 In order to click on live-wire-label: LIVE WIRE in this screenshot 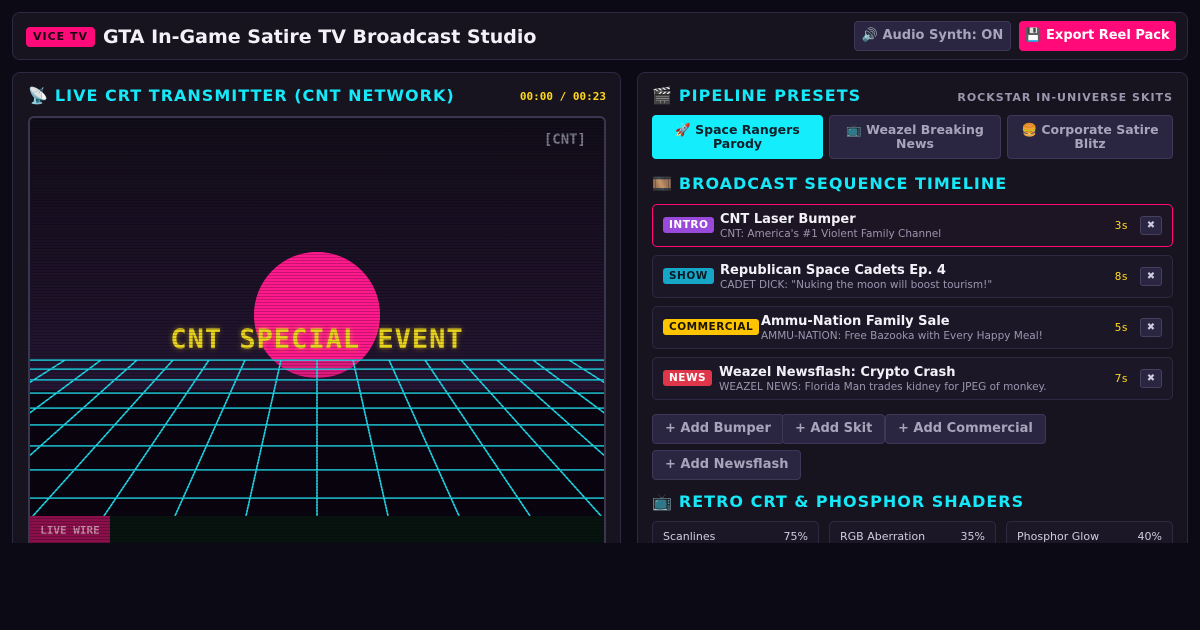, I will do `click(70, 529)`.